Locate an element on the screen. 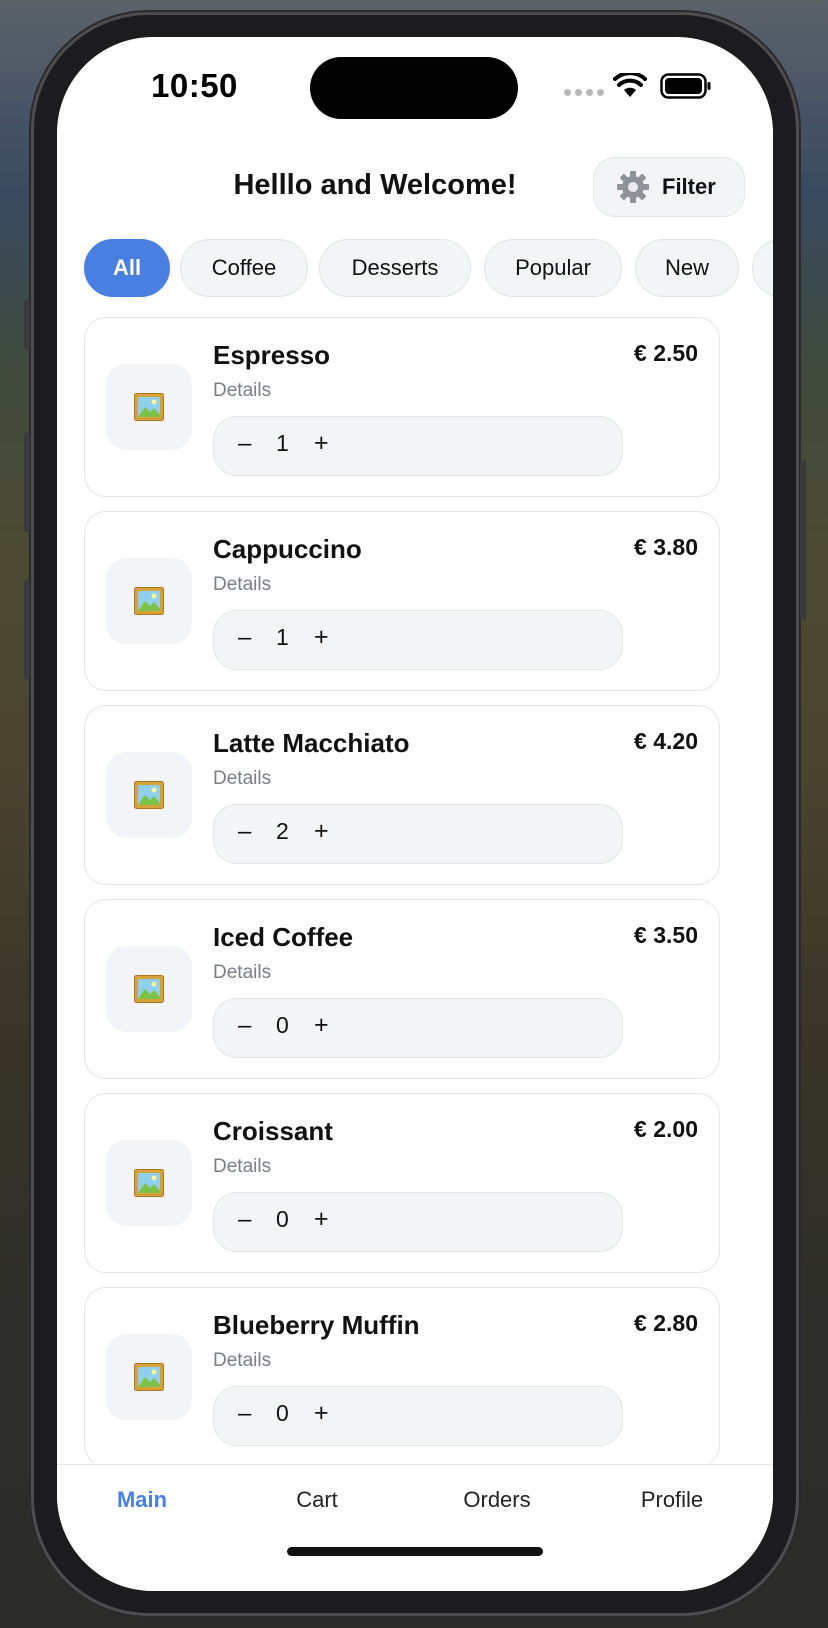  quantity-value: 2 is located at coordinates (282, 831).